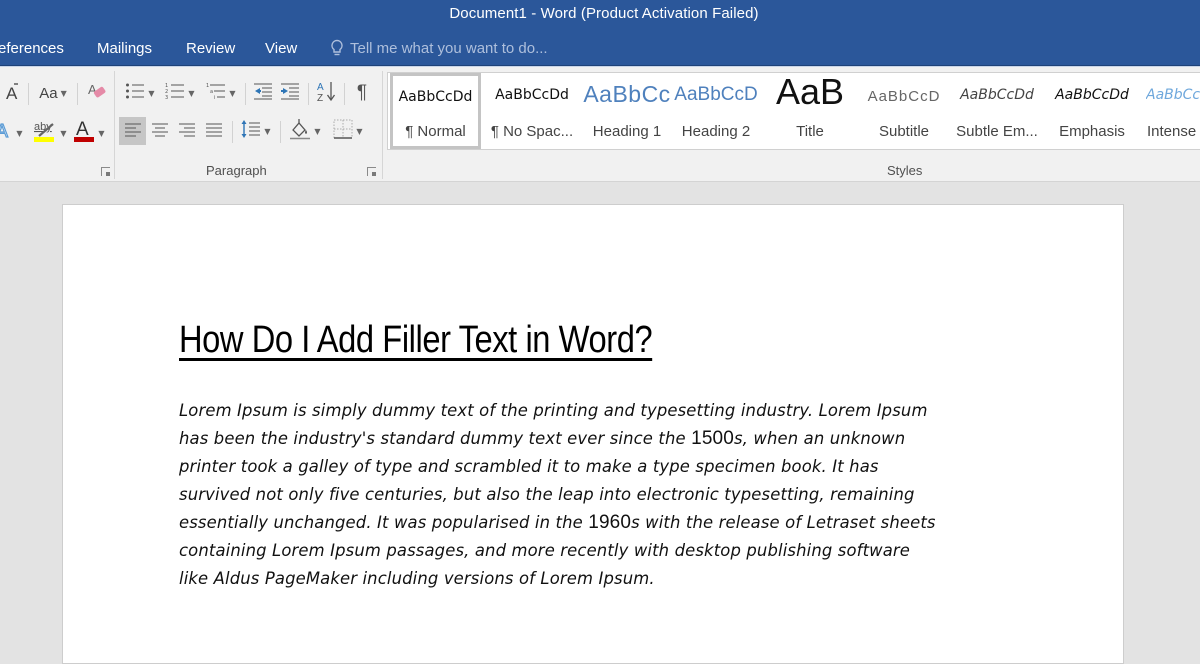 The height and width of the screenshot is (664, 1200). I want to click on shading-button: ▼, so click(305, 131).